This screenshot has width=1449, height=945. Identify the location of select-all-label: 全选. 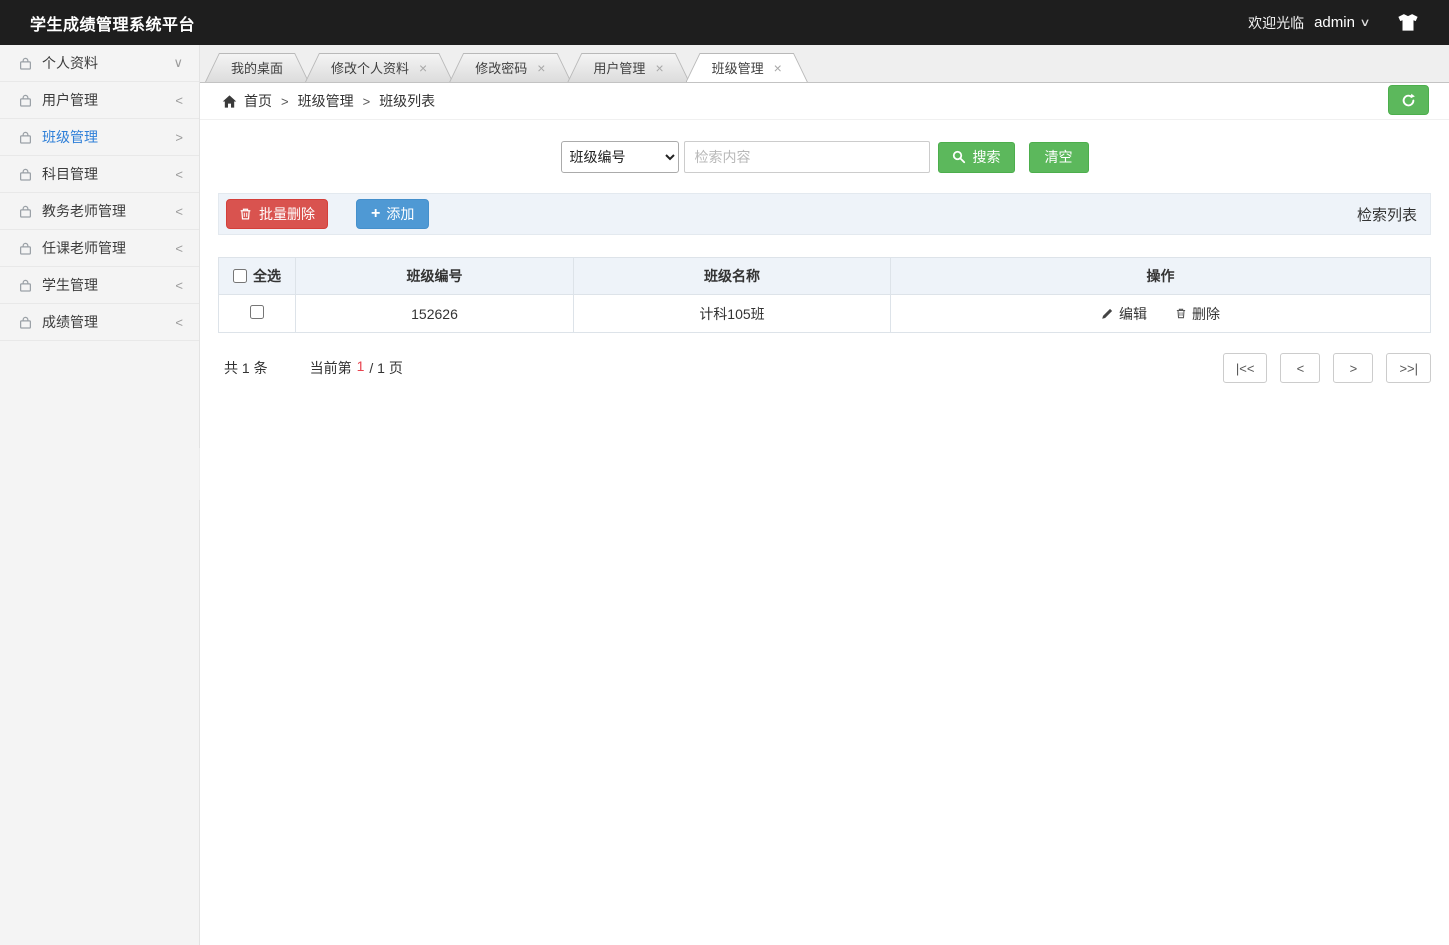
(267, 276).